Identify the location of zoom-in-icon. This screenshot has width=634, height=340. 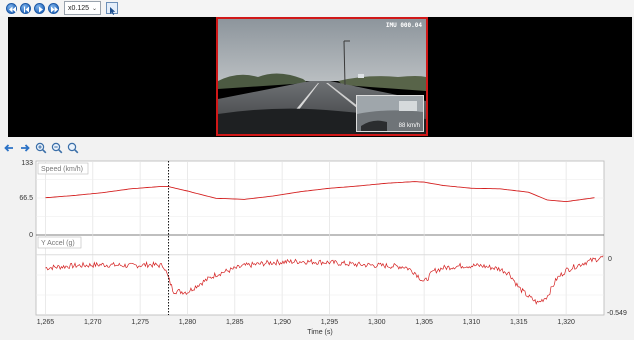
(41, 148).